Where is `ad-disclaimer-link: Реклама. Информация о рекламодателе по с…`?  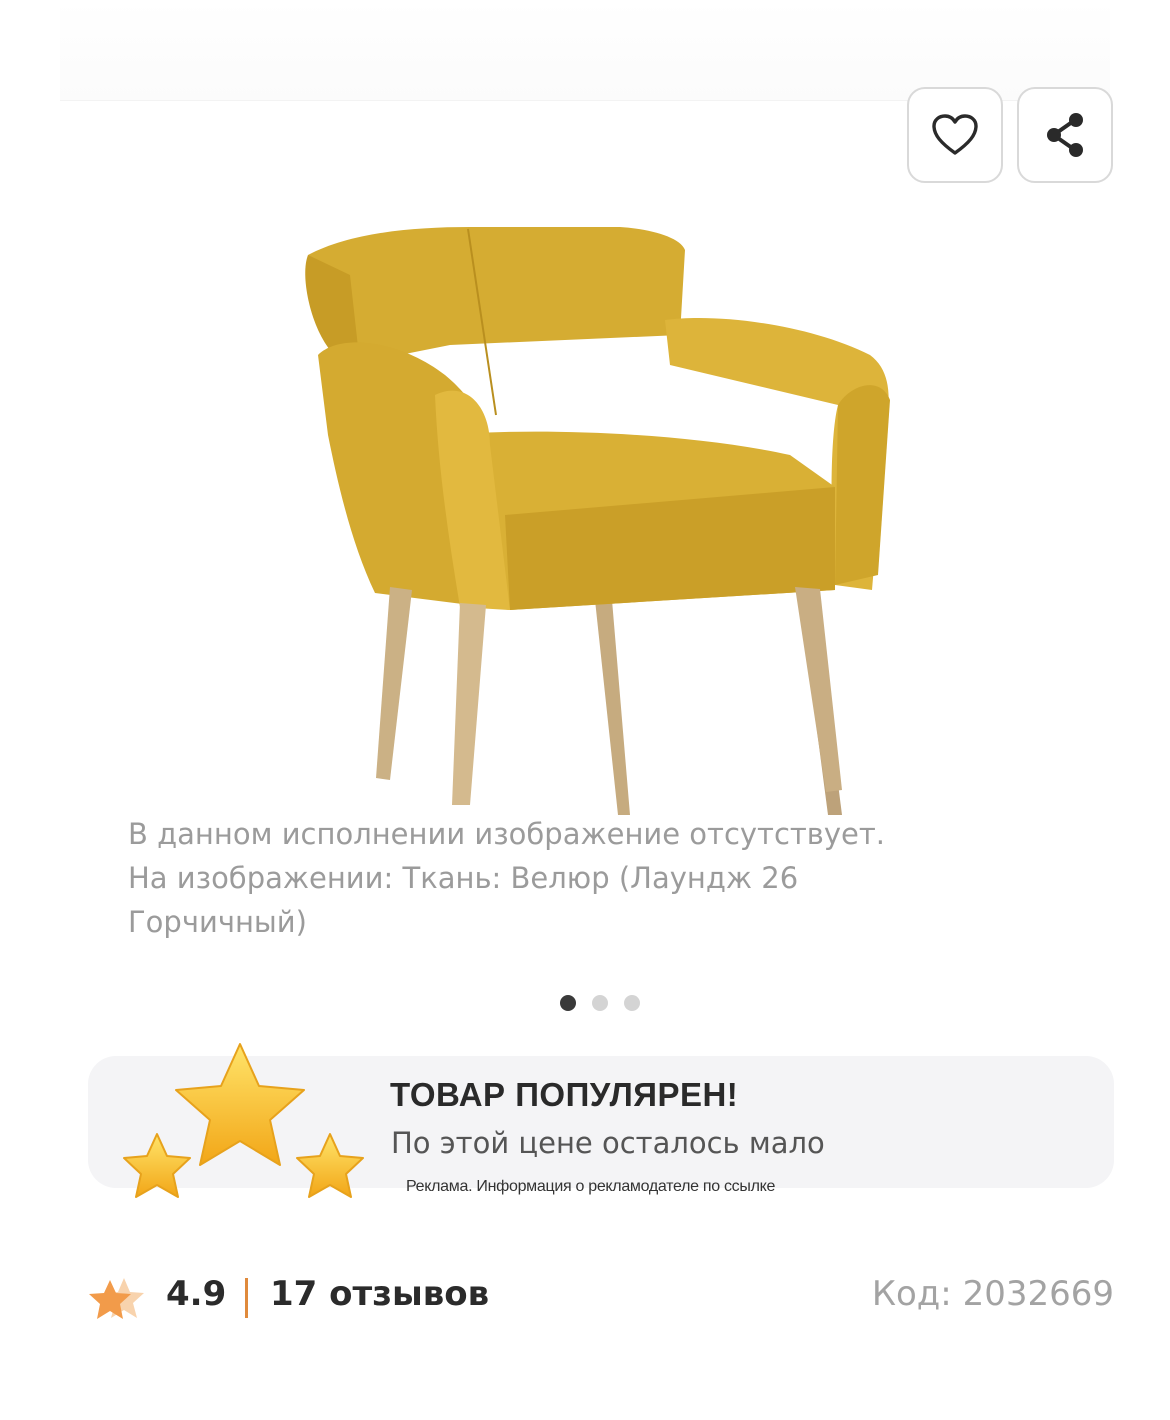 ad-disclaimer-link: Реклама. Информация о рекламодателе по с… is located at coordinates (590, 1187).